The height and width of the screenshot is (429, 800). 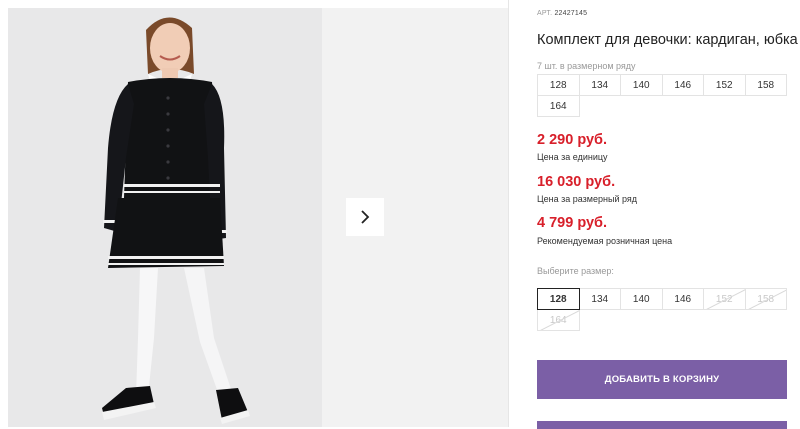 I want to click on pack-price-caption: Цена за размерный ряд, so click(x=587, y=199).